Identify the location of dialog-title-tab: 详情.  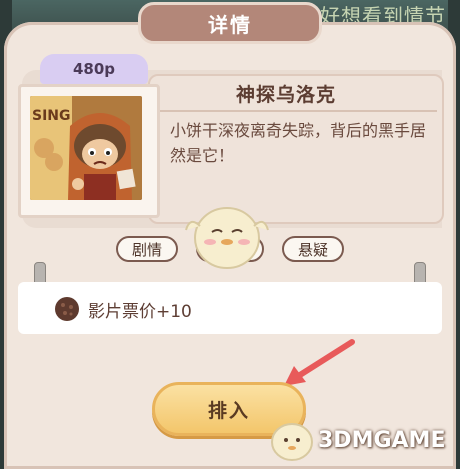
(230, 23).